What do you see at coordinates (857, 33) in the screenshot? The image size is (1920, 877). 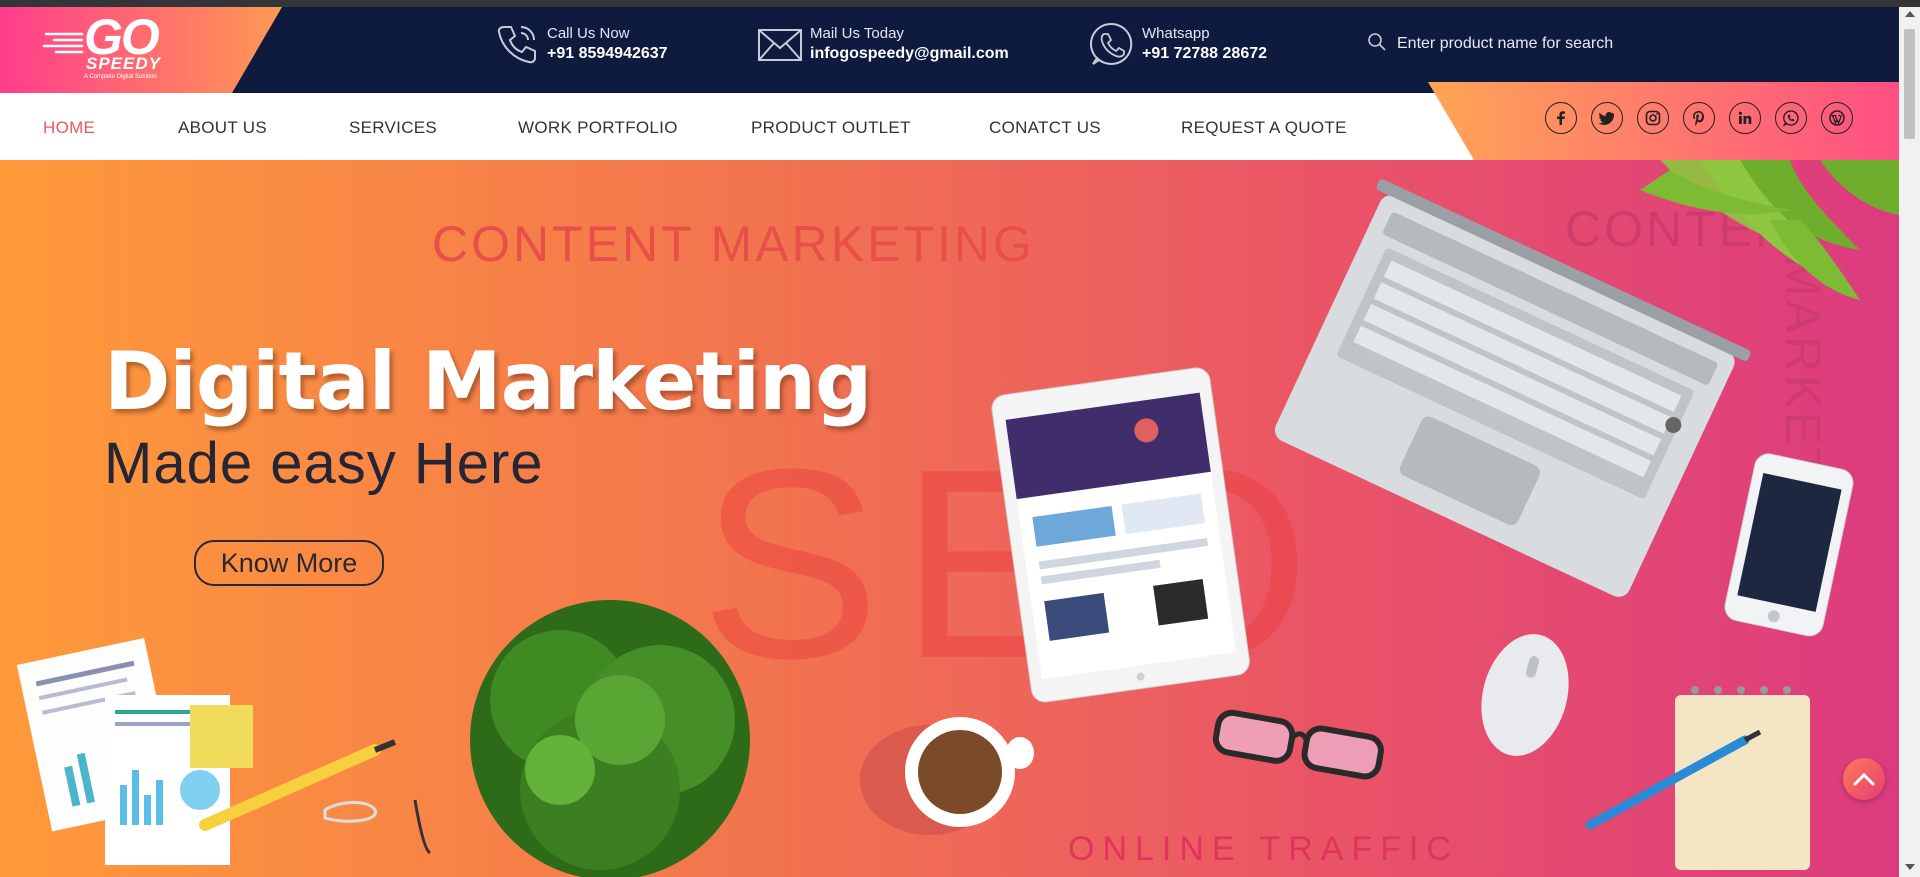 I see `contact-mail-label: Mail Us Today` at bounding box center [857, 33].